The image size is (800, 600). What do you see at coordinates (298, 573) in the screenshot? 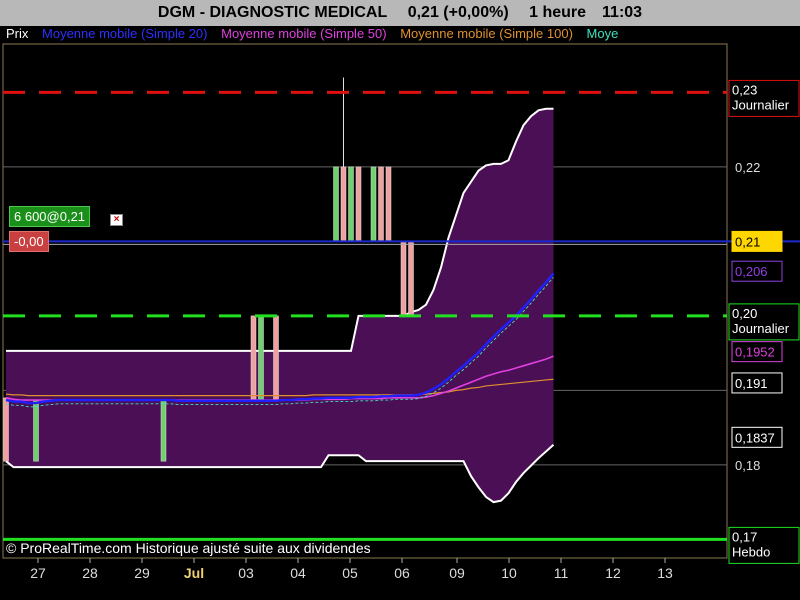
I see `x-tick-5: 04` at bounding box center [298, 573].